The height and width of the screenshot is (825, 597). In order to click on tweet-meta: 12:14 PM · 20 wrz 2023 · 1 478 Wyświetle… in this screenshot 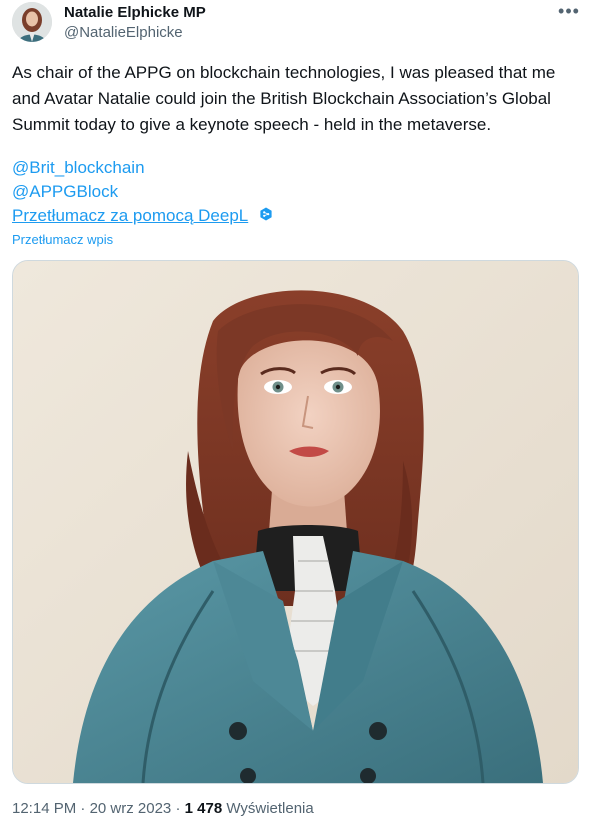, I will do `click(163, 808)`.